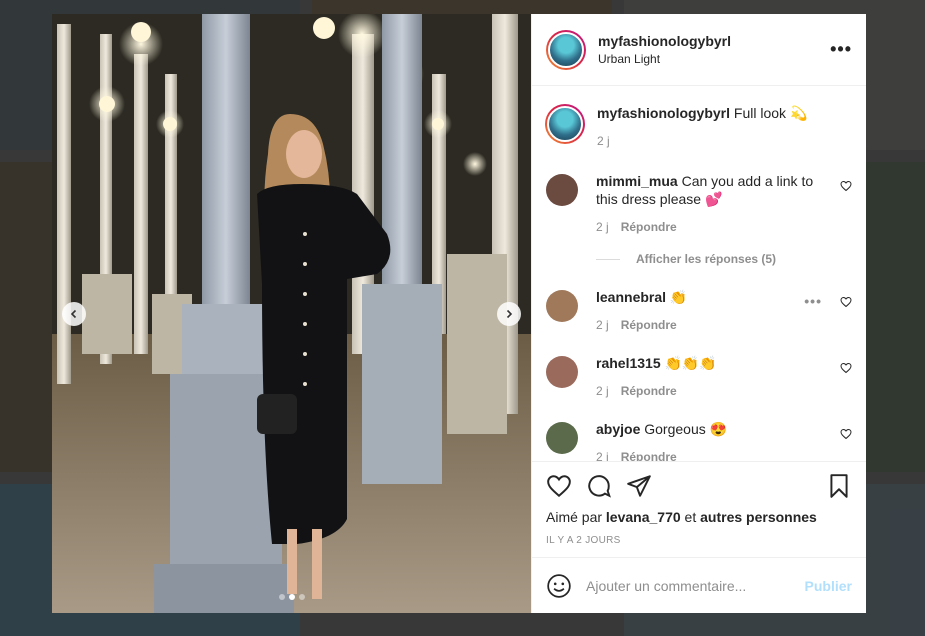 Image resolution: width=925 pixels, height=636 pixels. What do you see at coordinates (699, 376) in the screenshot?
I see `list-item: rahel1315 👏👏👏 2 j Répondre` at bounding box center [699, 376].